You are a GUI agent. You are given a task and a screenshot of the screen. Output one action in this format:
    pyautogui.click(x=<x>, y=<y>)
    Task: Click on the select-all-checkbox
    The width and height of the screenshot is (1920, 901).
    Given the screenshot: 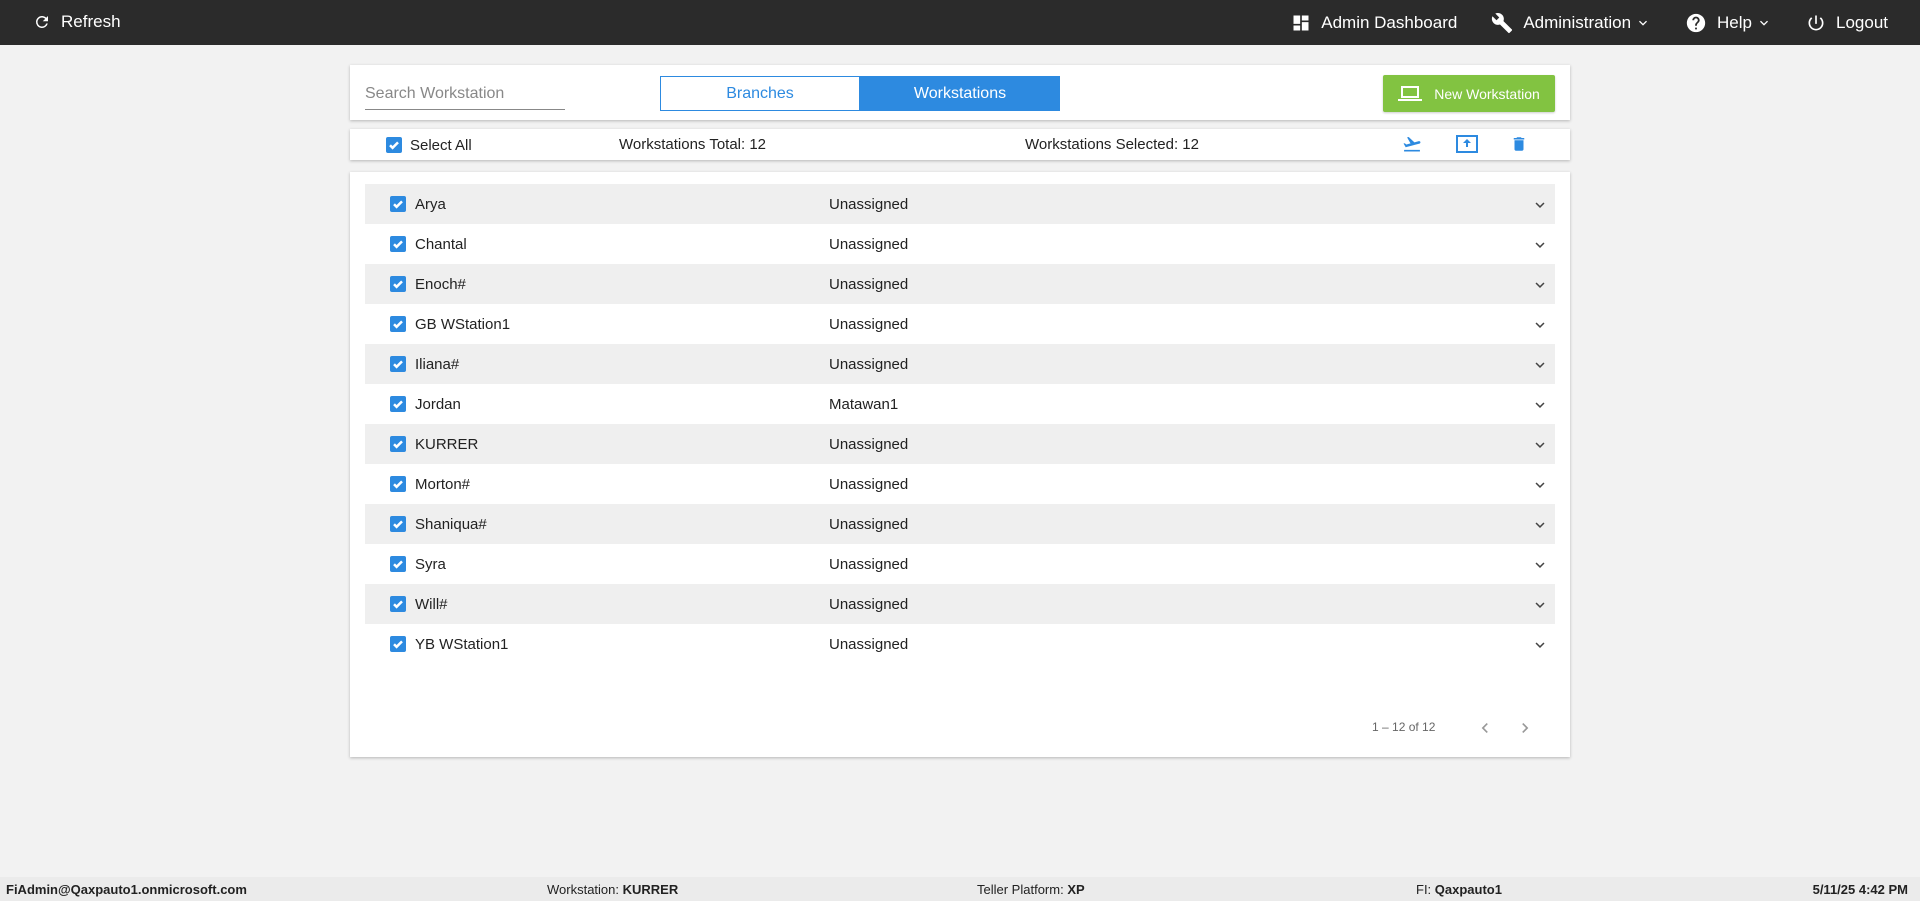 What is the action you would take?
    pyautogui.click(x=394, y=145)
    